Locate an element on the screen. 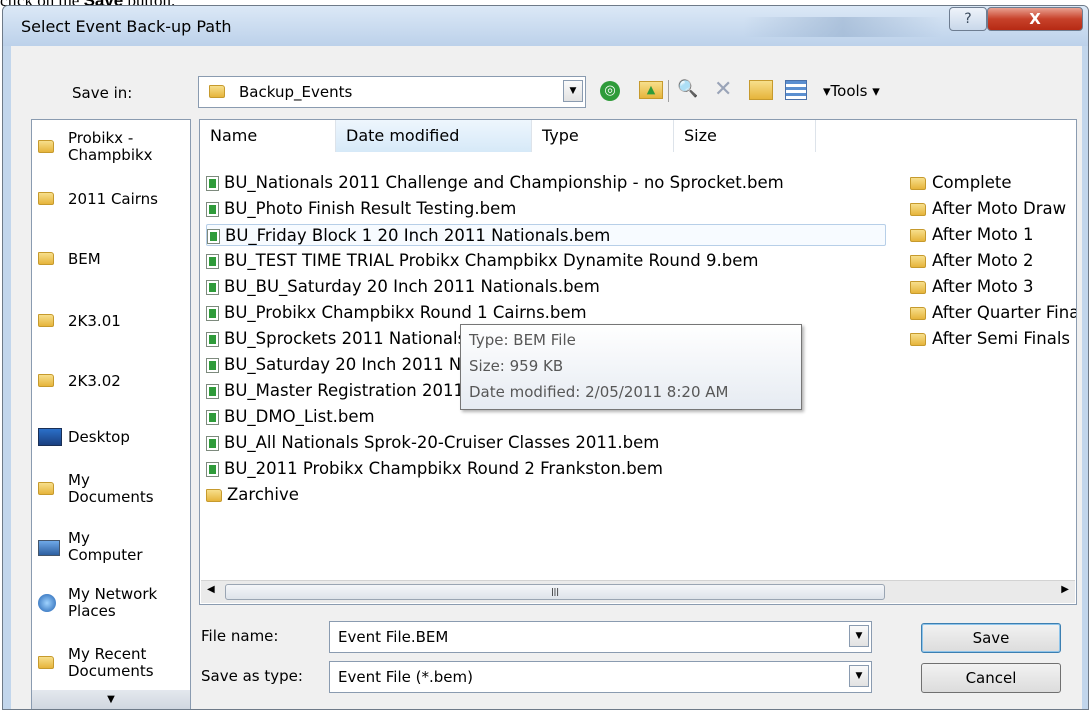 This screenshot has width=1092, height=712. save-in-label: Save in: is located at coordinates (102, 93).